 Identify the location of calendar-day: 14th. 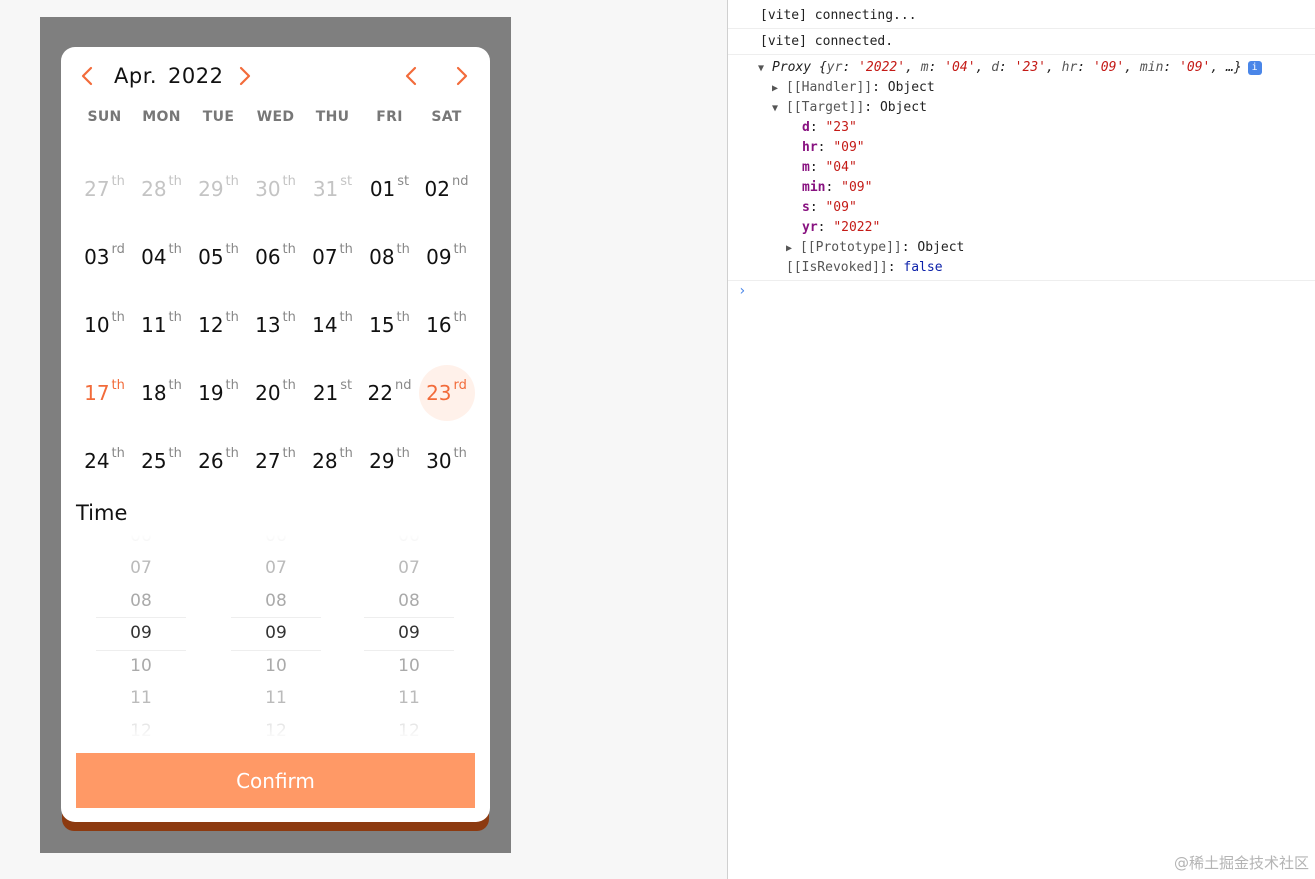
(332, 325).